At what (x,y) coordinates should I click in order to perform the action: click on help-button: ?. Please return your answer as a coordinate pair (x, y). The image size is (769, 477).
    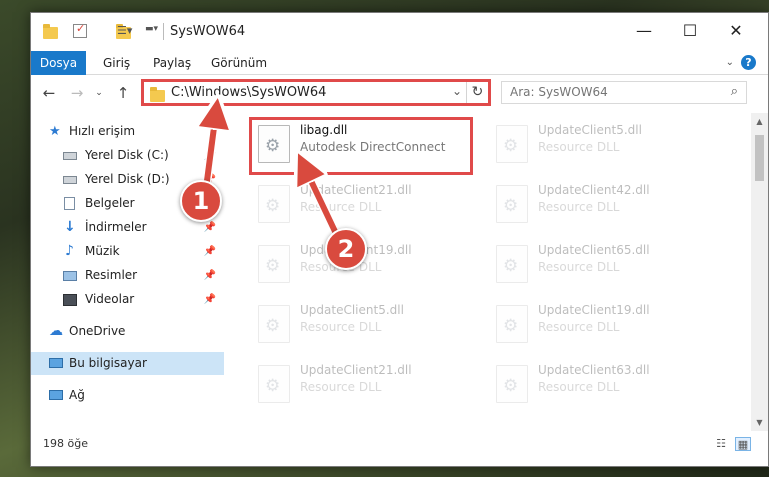
    Looking at the image, I should click on (748, 62).